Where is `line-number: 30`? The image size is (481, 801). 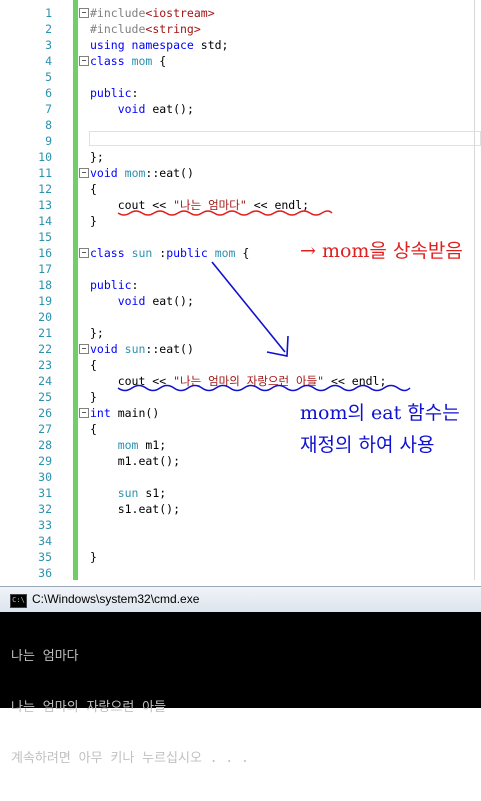
line-number: 30 is located at coordinates (45, 477).